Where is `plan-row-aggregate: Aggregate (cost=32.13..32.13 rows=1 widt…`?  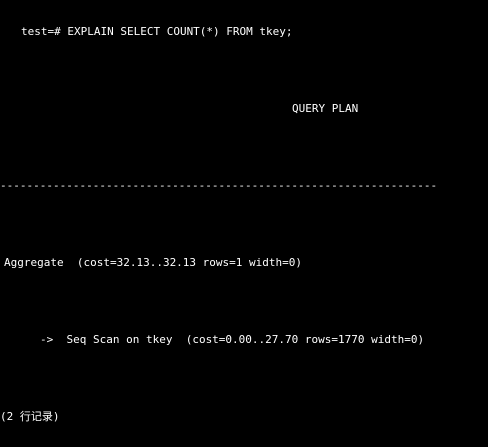
plan-row-aggregate: Aggregate (cost=32.13..32.13 rows=1 widt… is located at coordinates (153, 262).